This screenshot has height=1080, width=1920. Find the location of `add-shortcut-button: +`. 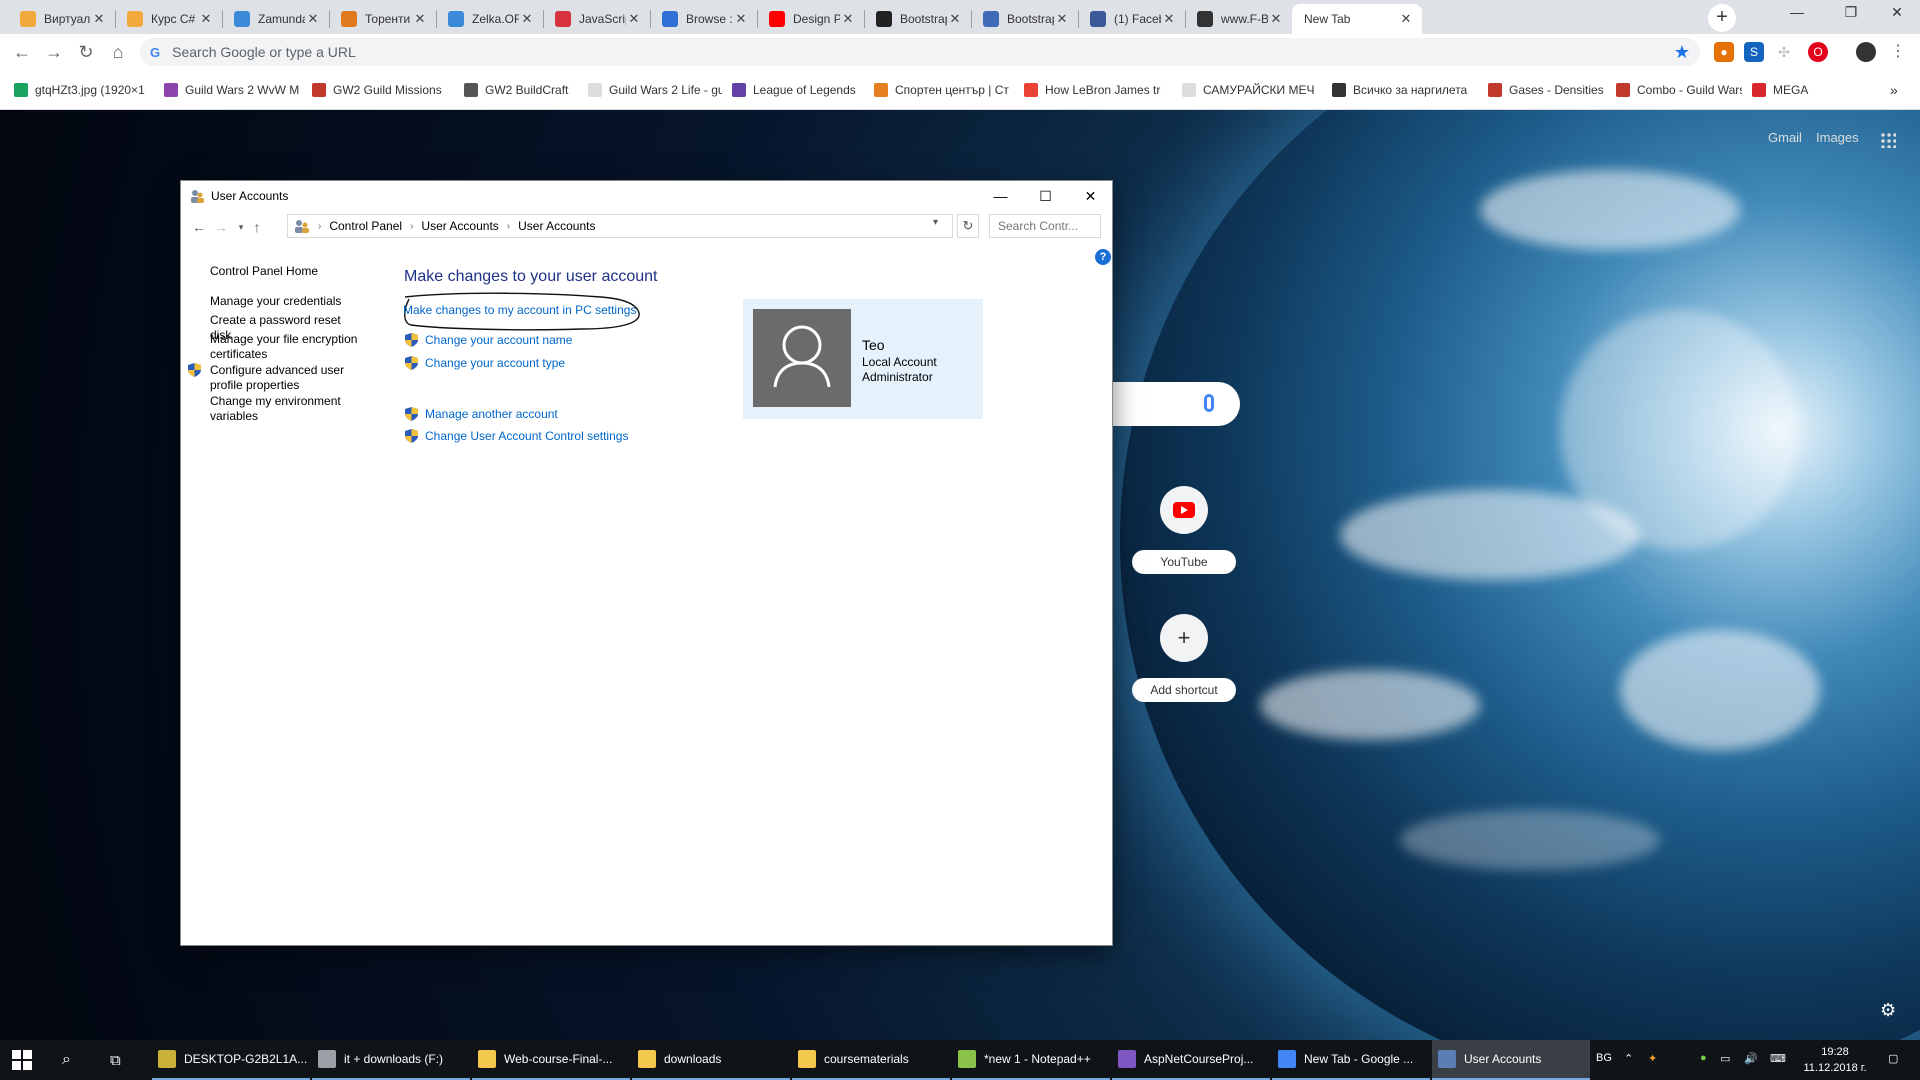

add-shortcut-button: + is located at coordinates (1184, 638).